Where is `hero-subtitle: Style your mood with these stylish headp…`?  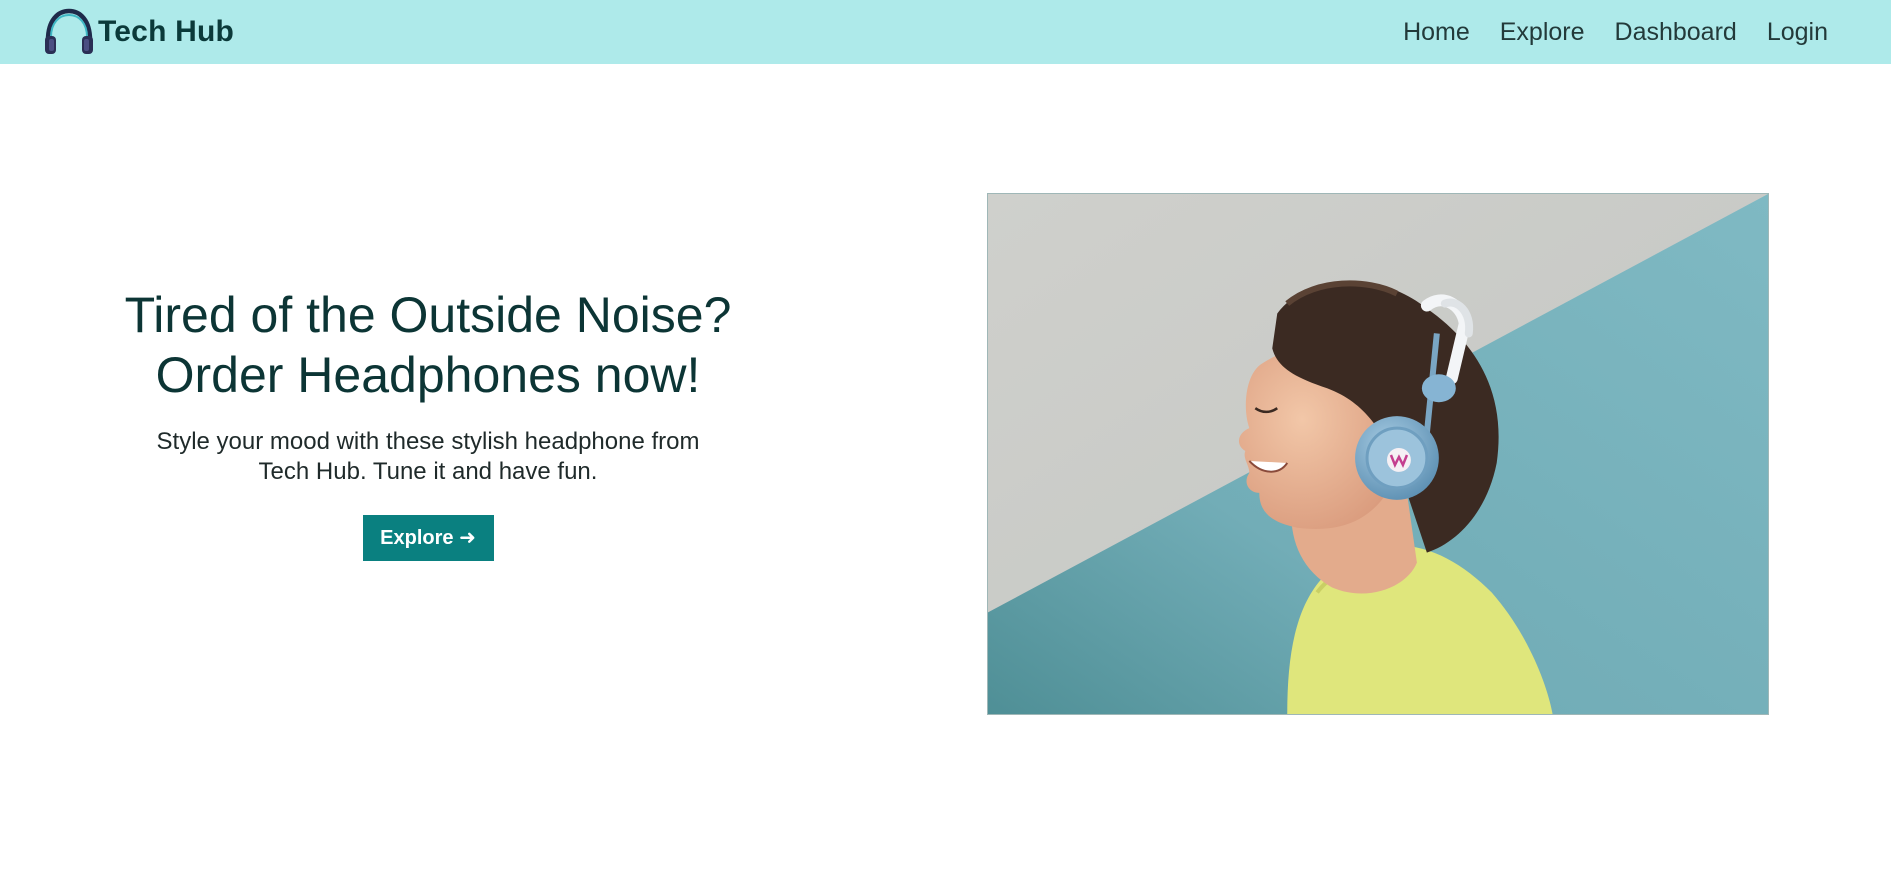
hero-subtitle: Style your mood with these stylish headp… is located at coordinates (428, 456).